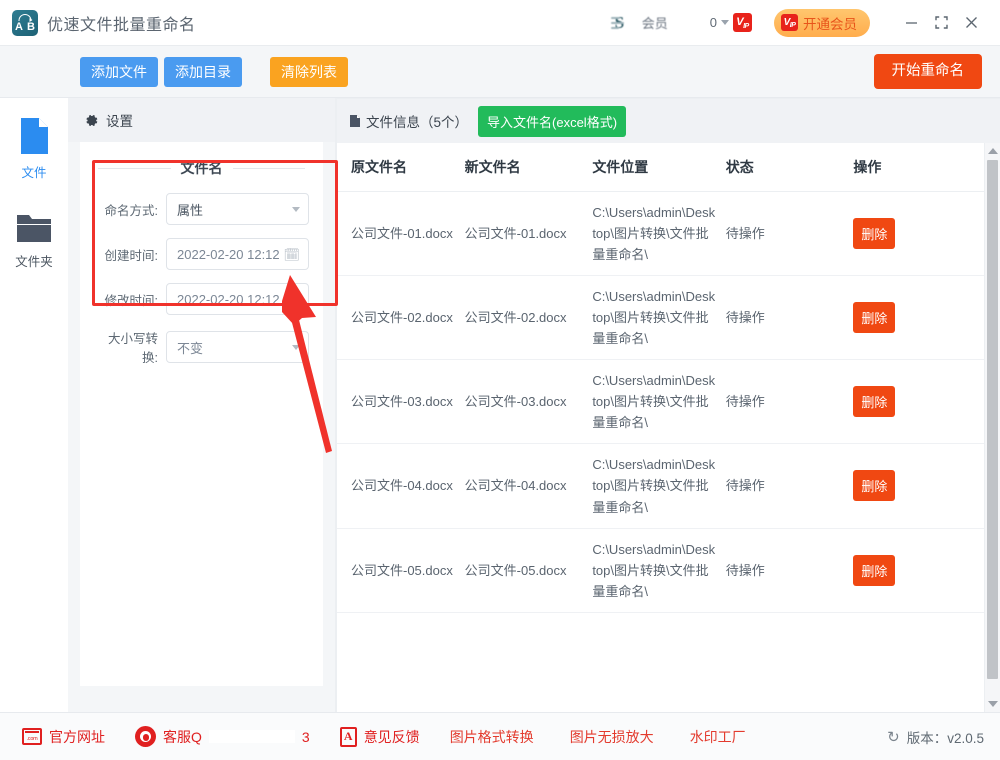  I want to click on link-image-lossless-enlarge: 图片无损放大, so click(612, 737).